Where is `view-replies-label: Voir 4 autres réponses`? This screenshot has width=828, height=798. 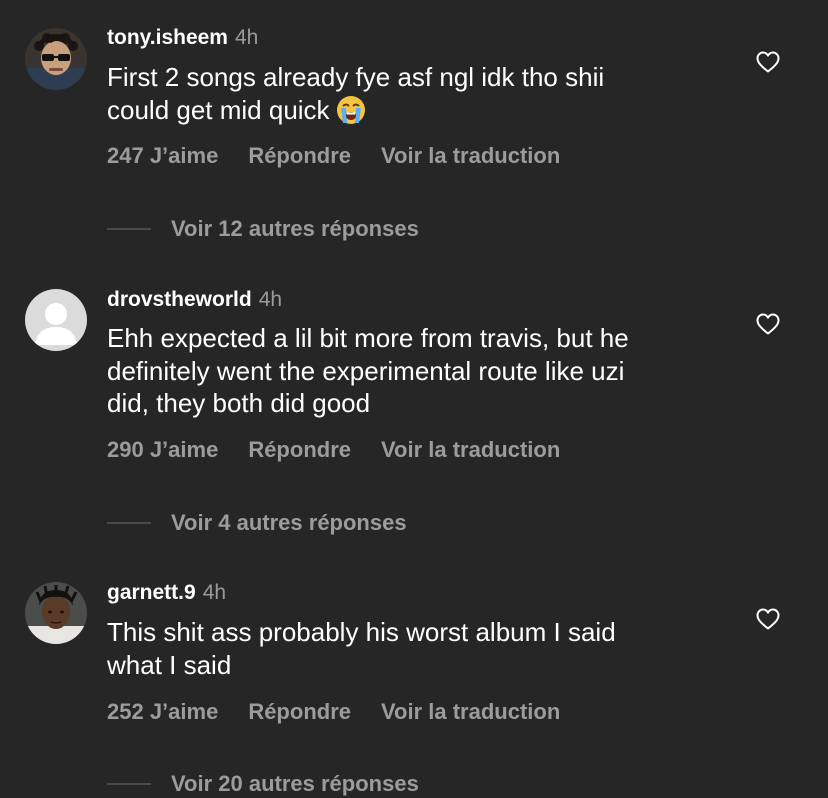
view-replies-label: Voir 4 autres réponses is located at coordinates (289, 522).